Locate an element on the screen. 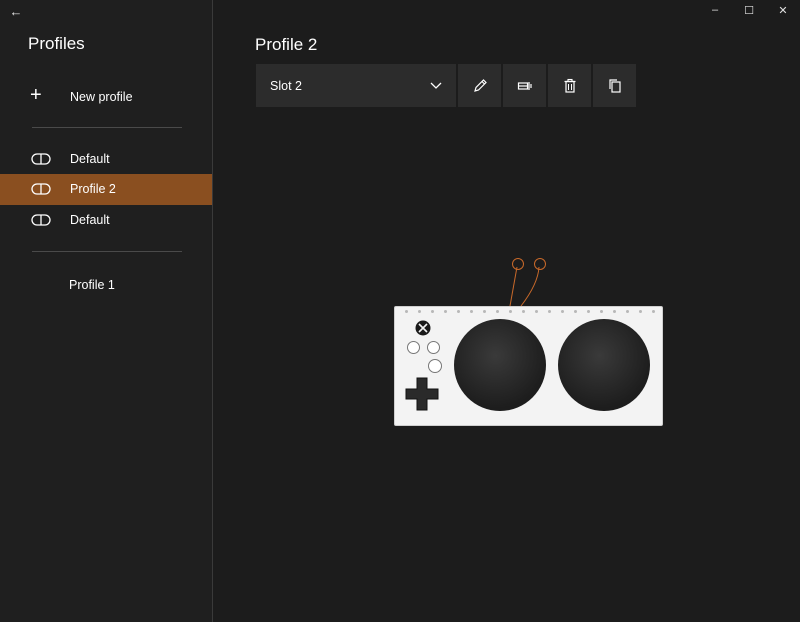  large-button-a is located at coordinates (500, 365).